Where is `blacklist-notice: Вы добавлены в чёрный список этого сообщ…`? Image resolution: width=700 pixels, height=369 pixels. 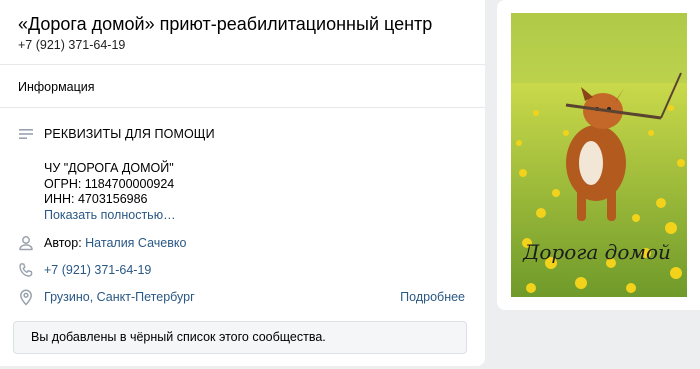 blacklist-notice: Вы добавлены в чёрный список этого сообщ… is located at coordinates (240, 337).